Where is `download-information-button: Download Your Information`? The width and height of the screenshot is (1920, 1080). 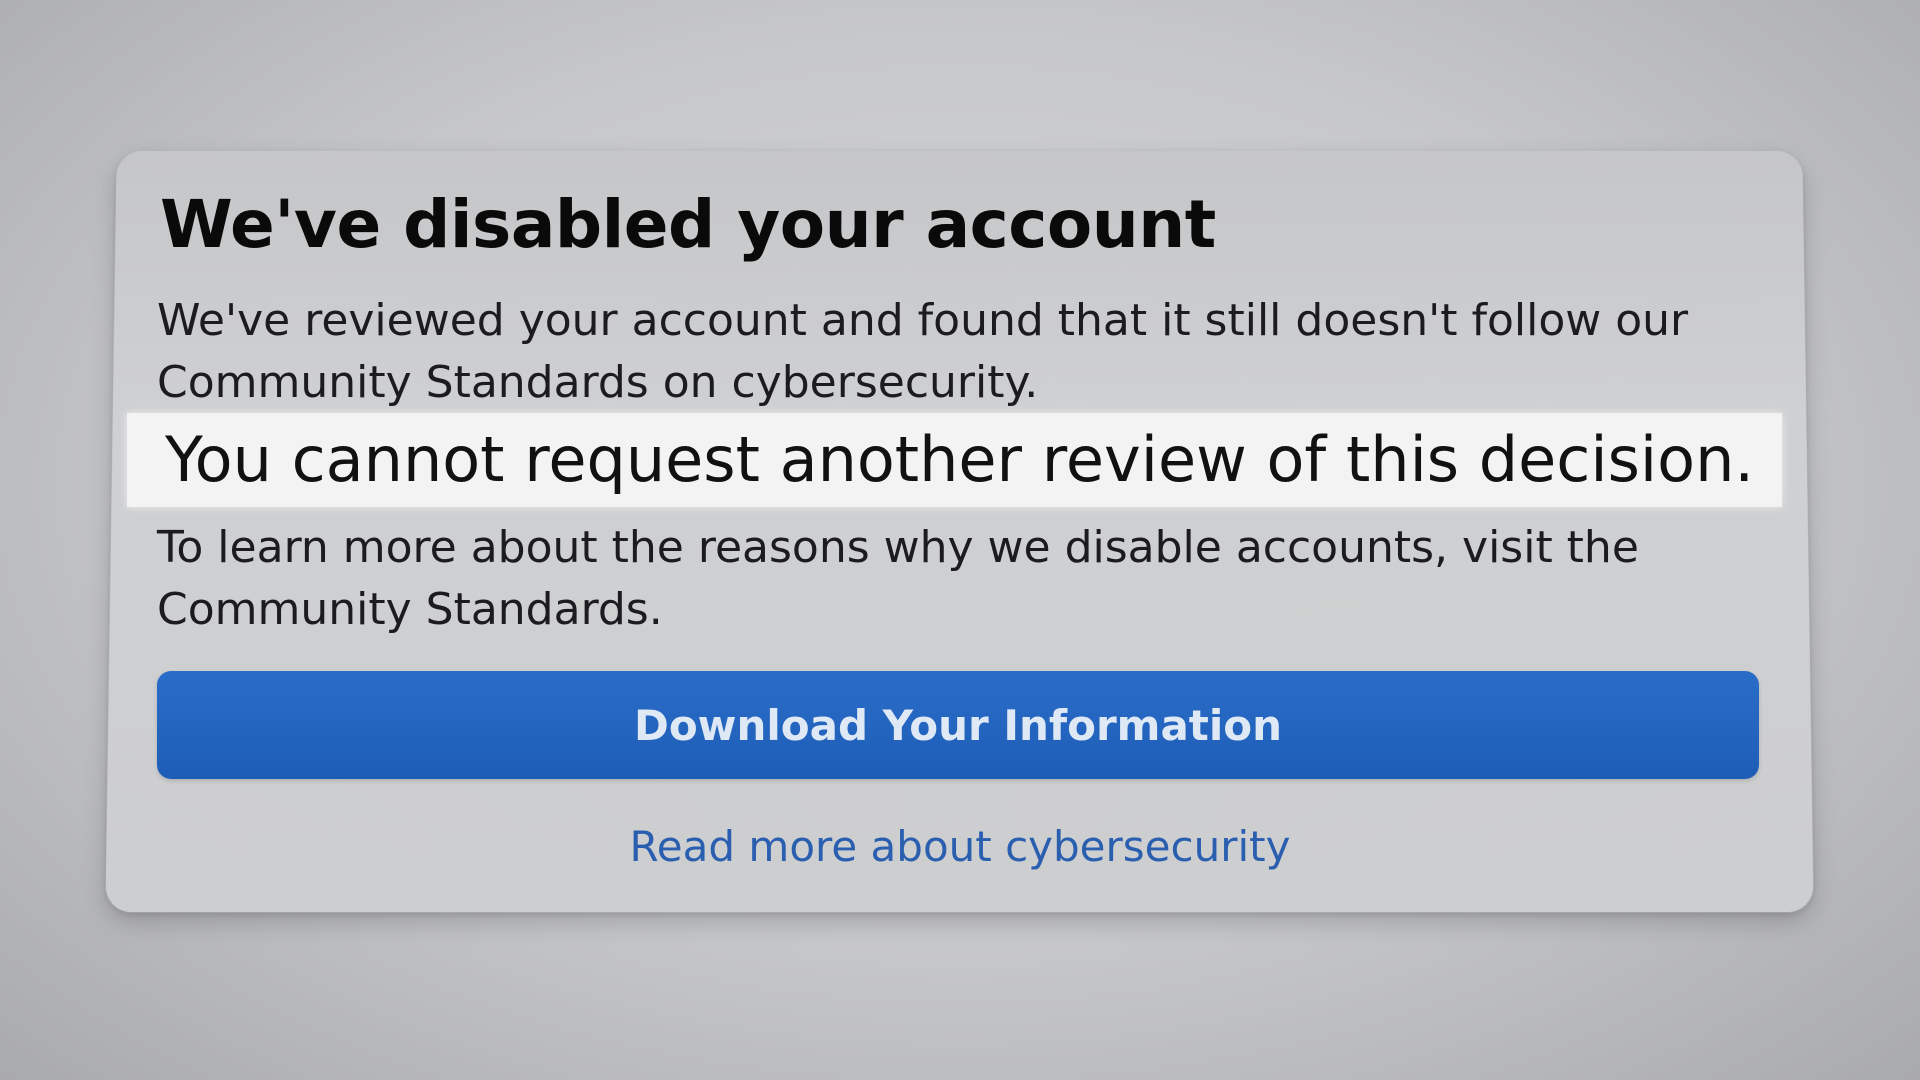
download-information-button: Download Your Information is located at coordinates (958, 725).